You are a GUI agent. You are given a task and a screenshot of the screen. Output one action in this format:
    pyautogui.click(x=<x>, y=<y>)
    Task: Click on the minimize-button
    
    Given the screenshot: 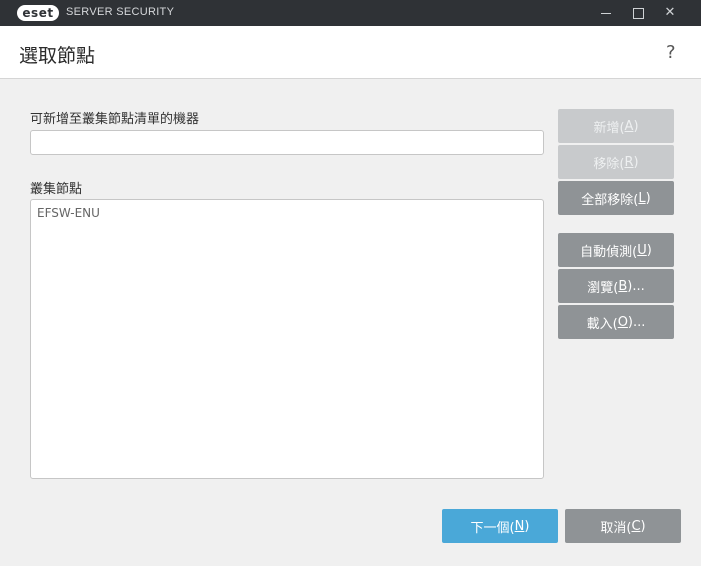 What is the action you would take?
    pyautogui.click(x=606, y=13)
    